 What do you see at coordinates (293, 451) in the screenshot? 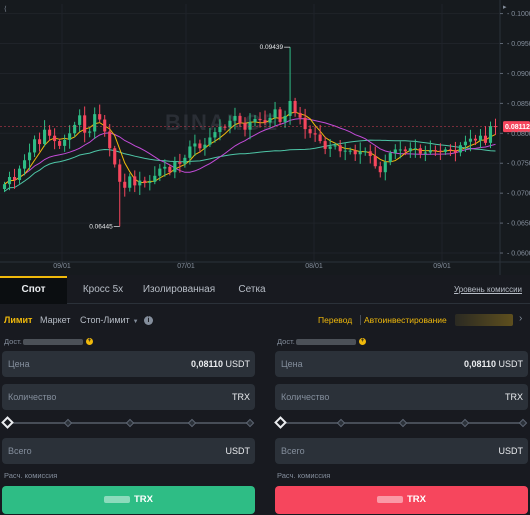
I see `sell-total-label: Всего` at bounding box center [293, 451].